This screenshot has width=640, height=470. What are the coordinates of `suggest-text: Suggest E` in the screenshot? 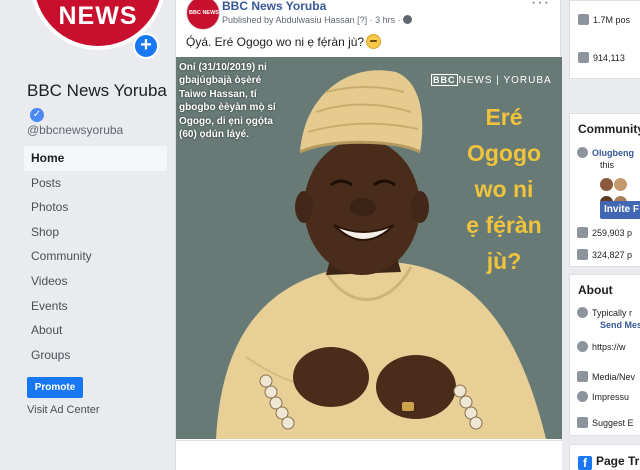 It's located at (613, 423).